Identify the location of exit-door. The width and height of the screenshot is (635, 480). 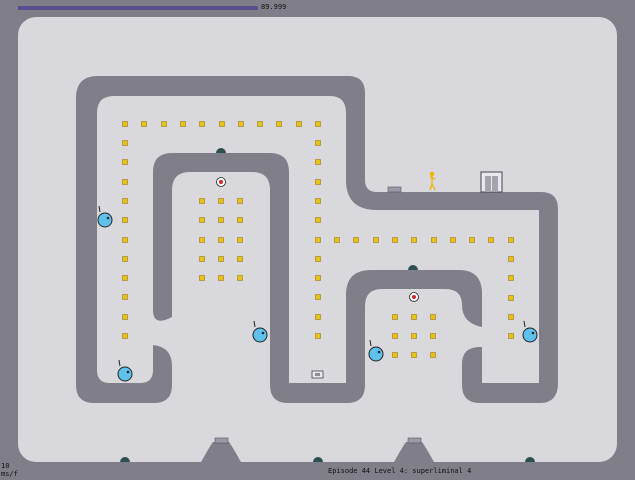
(491, 182).